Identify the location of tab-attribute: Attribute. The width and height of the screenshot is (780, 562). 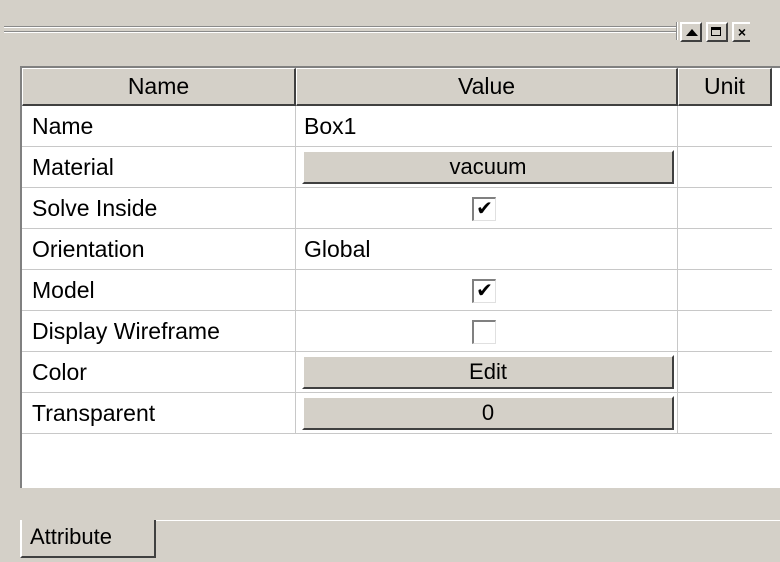
(88, 539).